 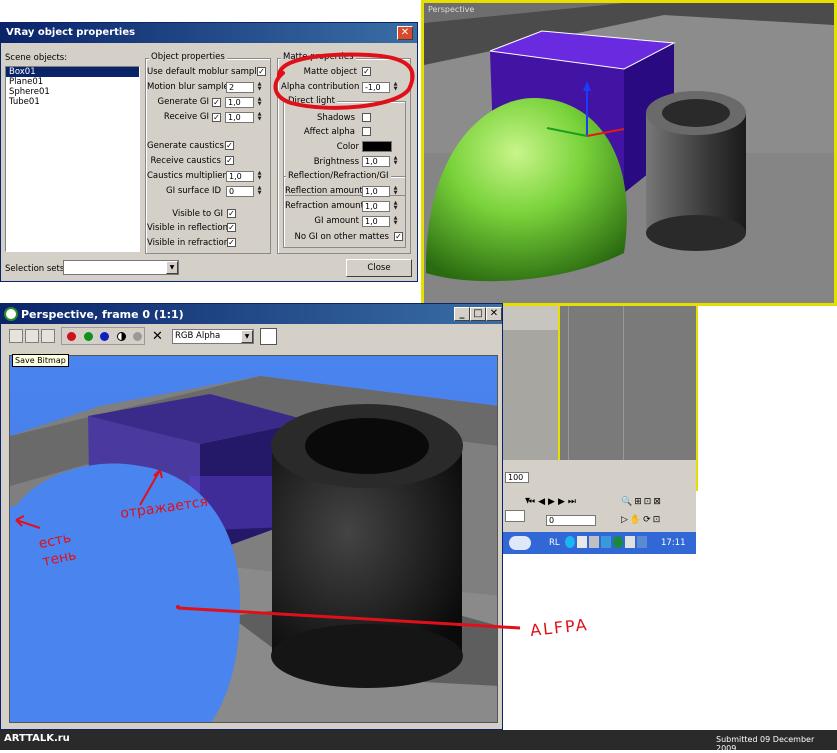 I want to click on gi-surface-id-input: 0, so click(x=240, y=191).